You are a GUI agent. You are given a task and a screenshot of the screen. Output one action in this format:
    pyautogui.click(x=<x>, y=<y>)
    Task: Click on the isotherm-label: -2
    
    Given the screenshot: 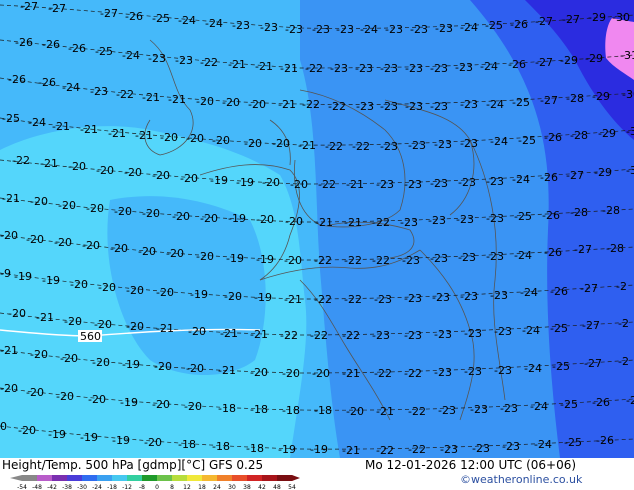 What is the action you would take?
    pyautogui.click(x=630, y=400)
    